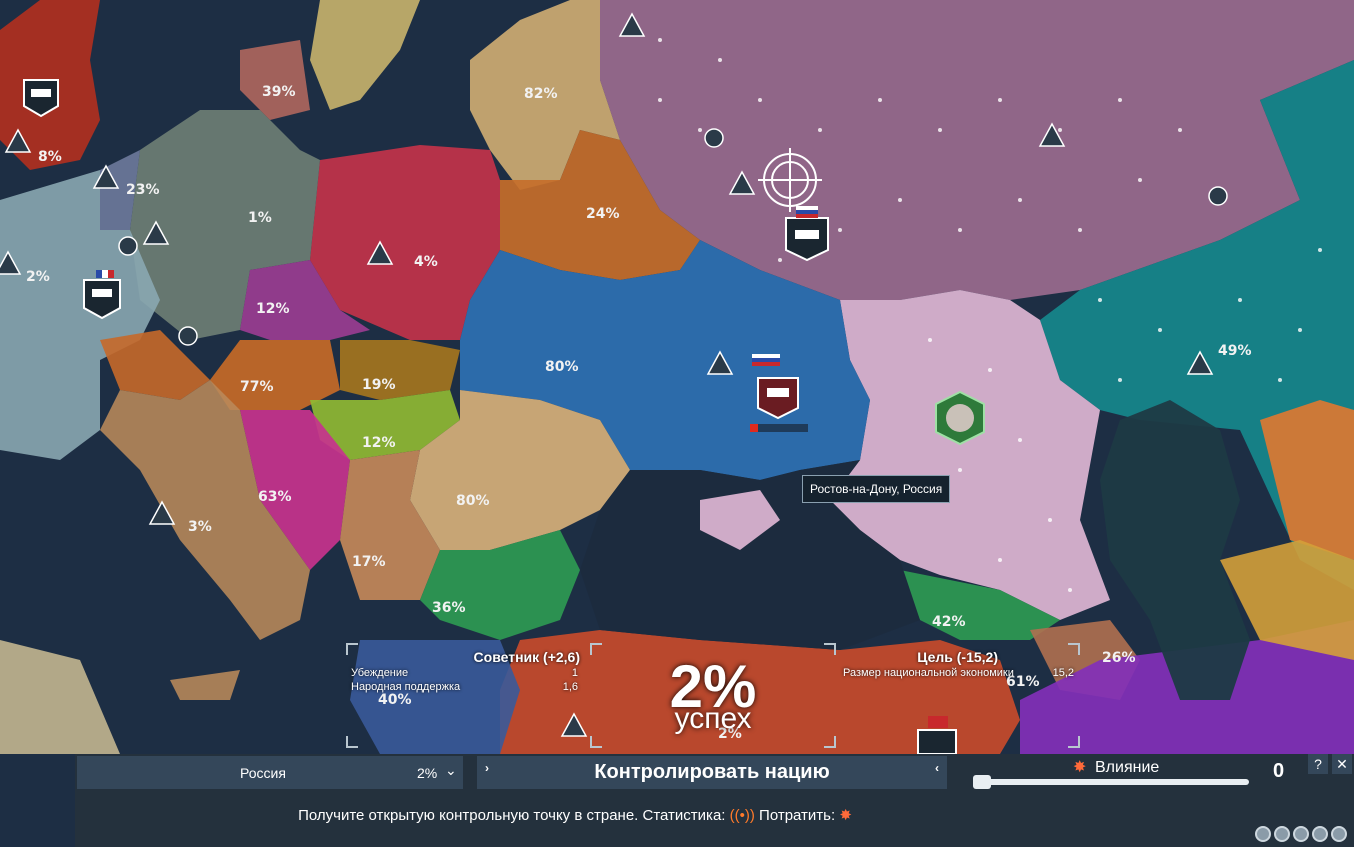 The height and width of the screenshot is (847, 1354). Describe the element at coordinates (1116, 782) in the screenshot. I see `influence-slider-track` at that location.